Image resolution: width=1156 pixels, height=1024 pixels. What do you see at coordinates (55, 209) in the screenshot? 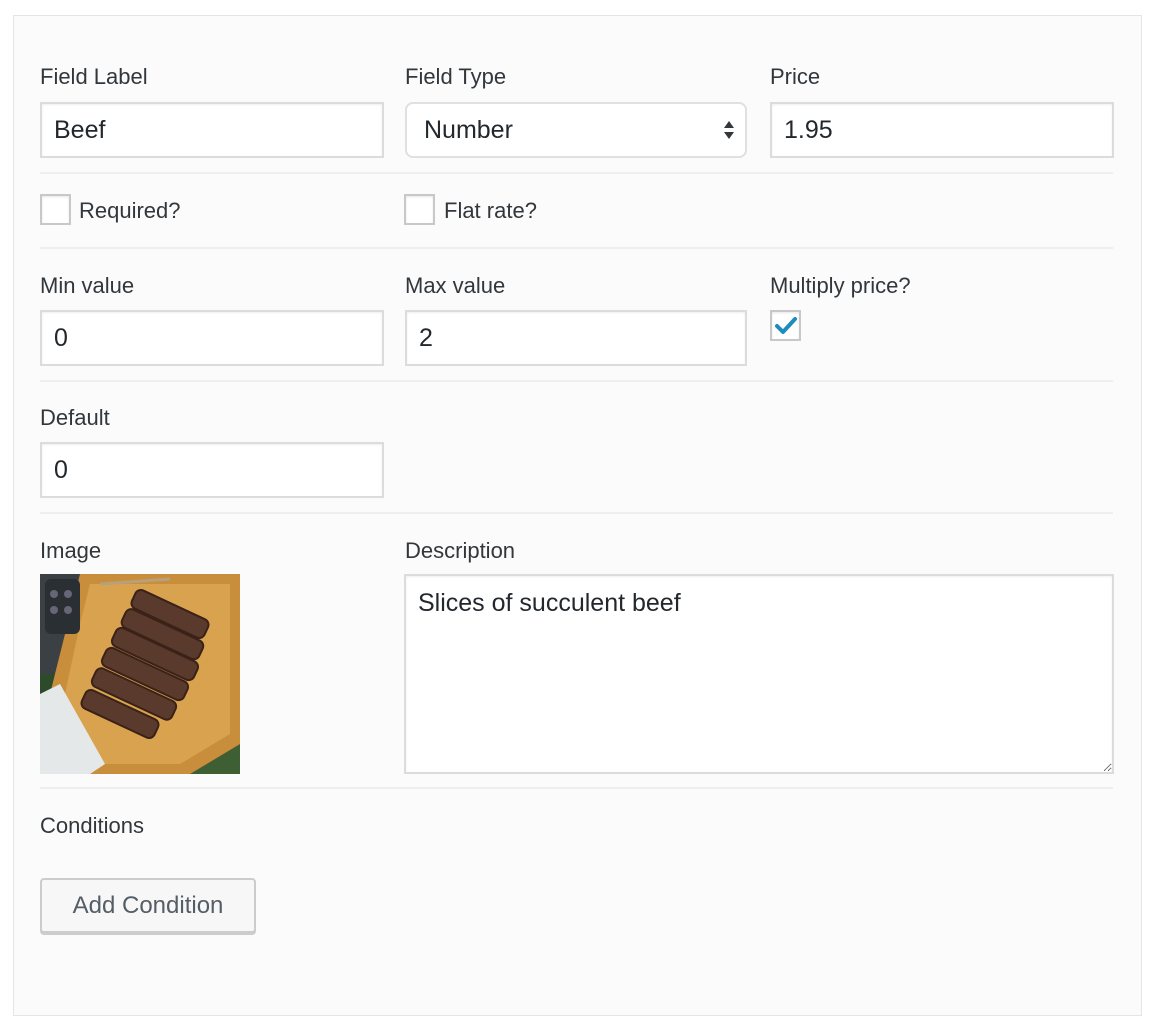
I see `required-checkbox` at bounding box center [55, 209].